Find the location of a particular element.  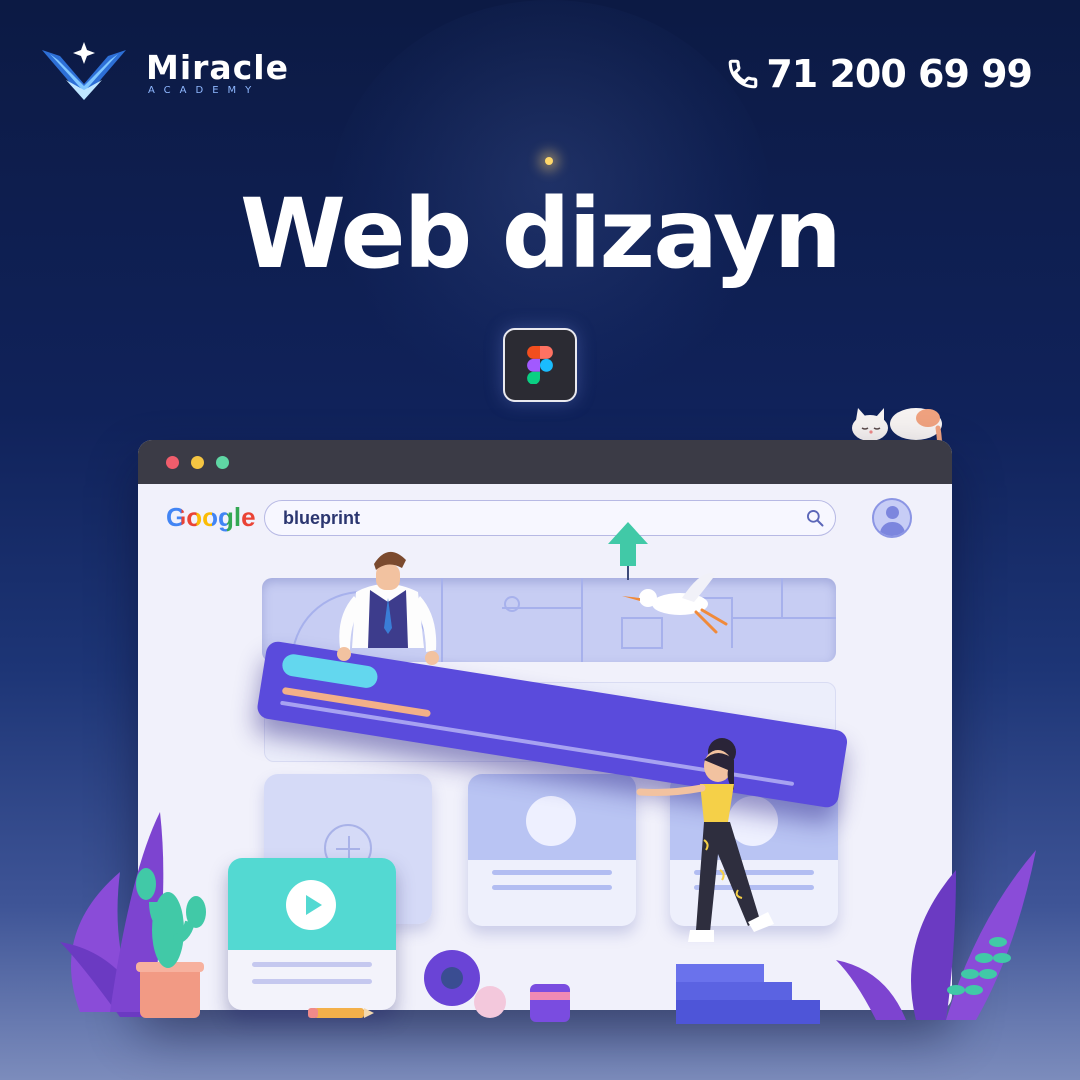

right-plants-illustration is located at coordinates (936, 935).